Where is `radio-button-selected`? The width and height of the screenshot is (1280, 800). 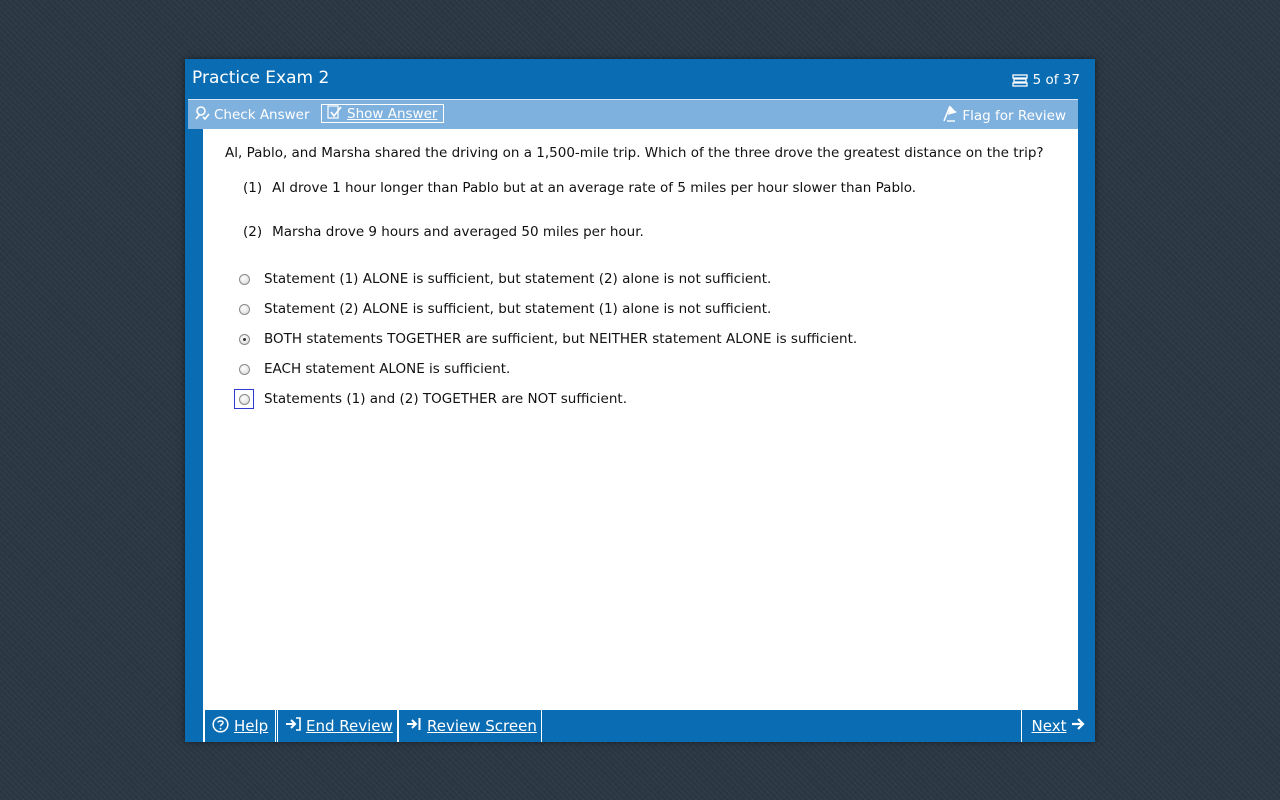 radio-button-selected is located at coordinates (244, 339).